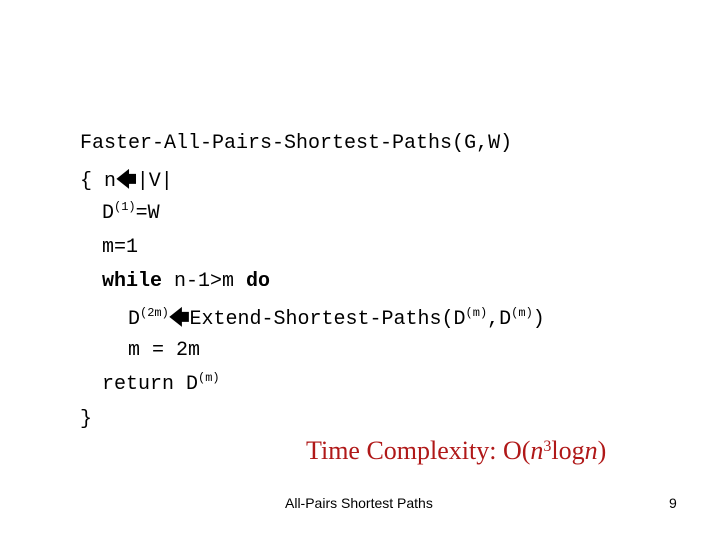 The width and height of the screenshot is (720, 540). What do you see at coordinates (327, 319) in the screenshot?
I see `code-text: Extend-Shortest-Paths(D` at bounding box center [327, 319].